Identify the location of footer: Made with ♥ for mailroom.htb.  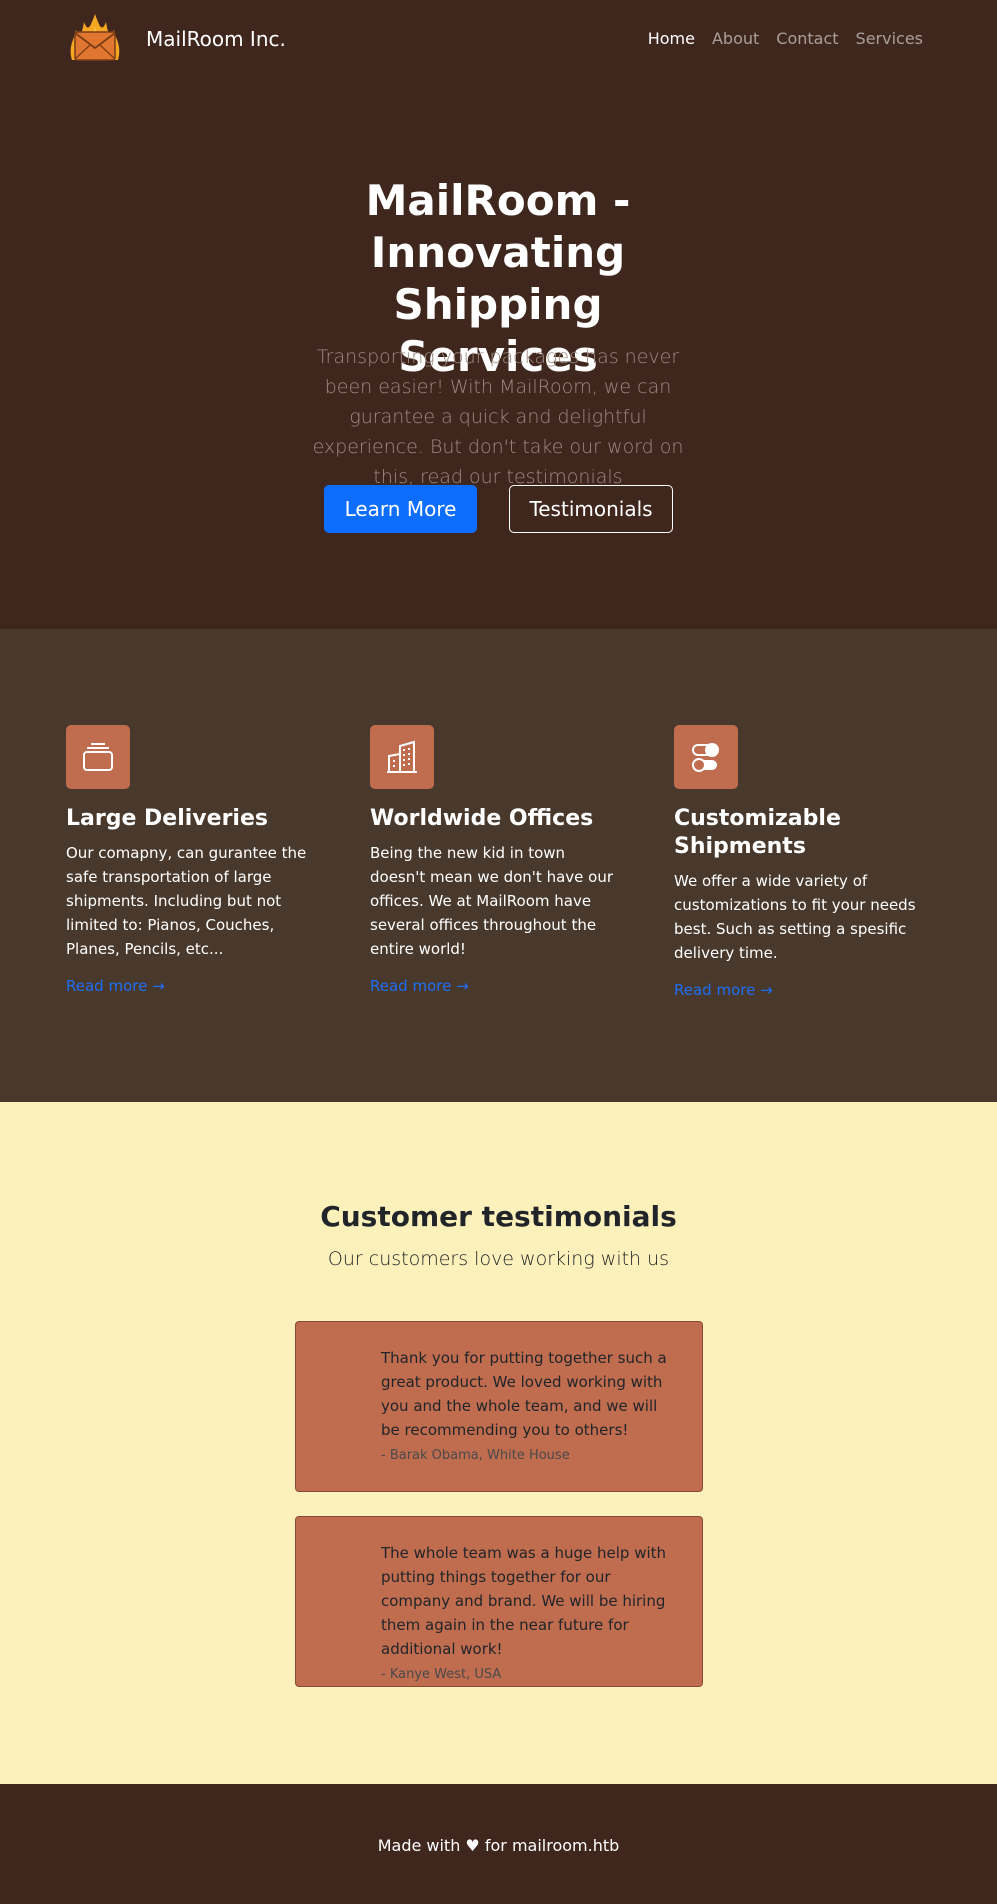
(498, 1844).